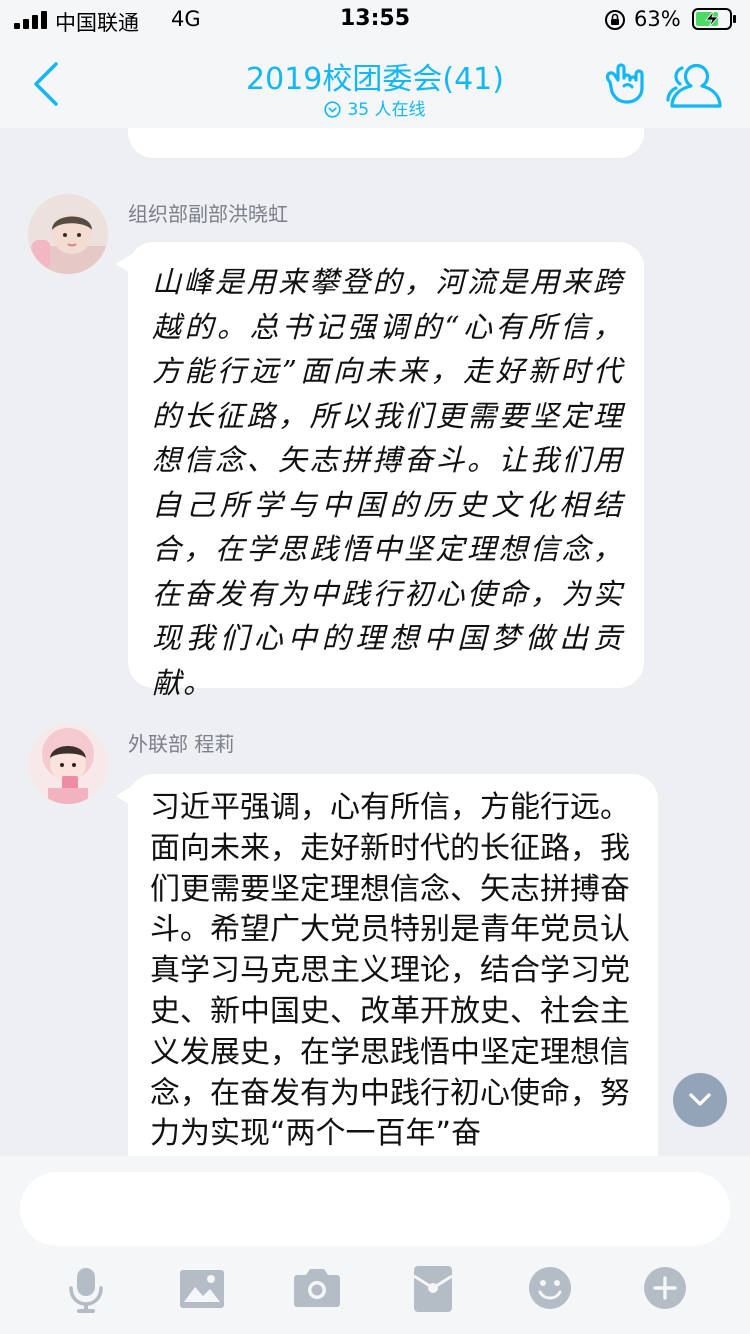  I want to click on sender-name: 组织部副部洪晓虹, so click(208, 214).